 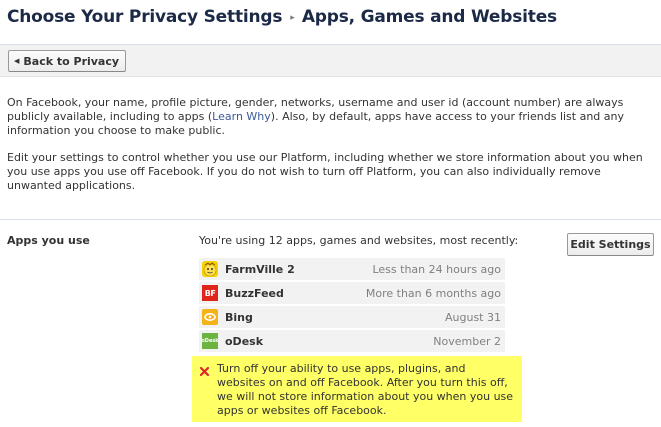 I want to click on back-to-privacy-button: ◀ Back to Privacy, so click(x=67, y=61).